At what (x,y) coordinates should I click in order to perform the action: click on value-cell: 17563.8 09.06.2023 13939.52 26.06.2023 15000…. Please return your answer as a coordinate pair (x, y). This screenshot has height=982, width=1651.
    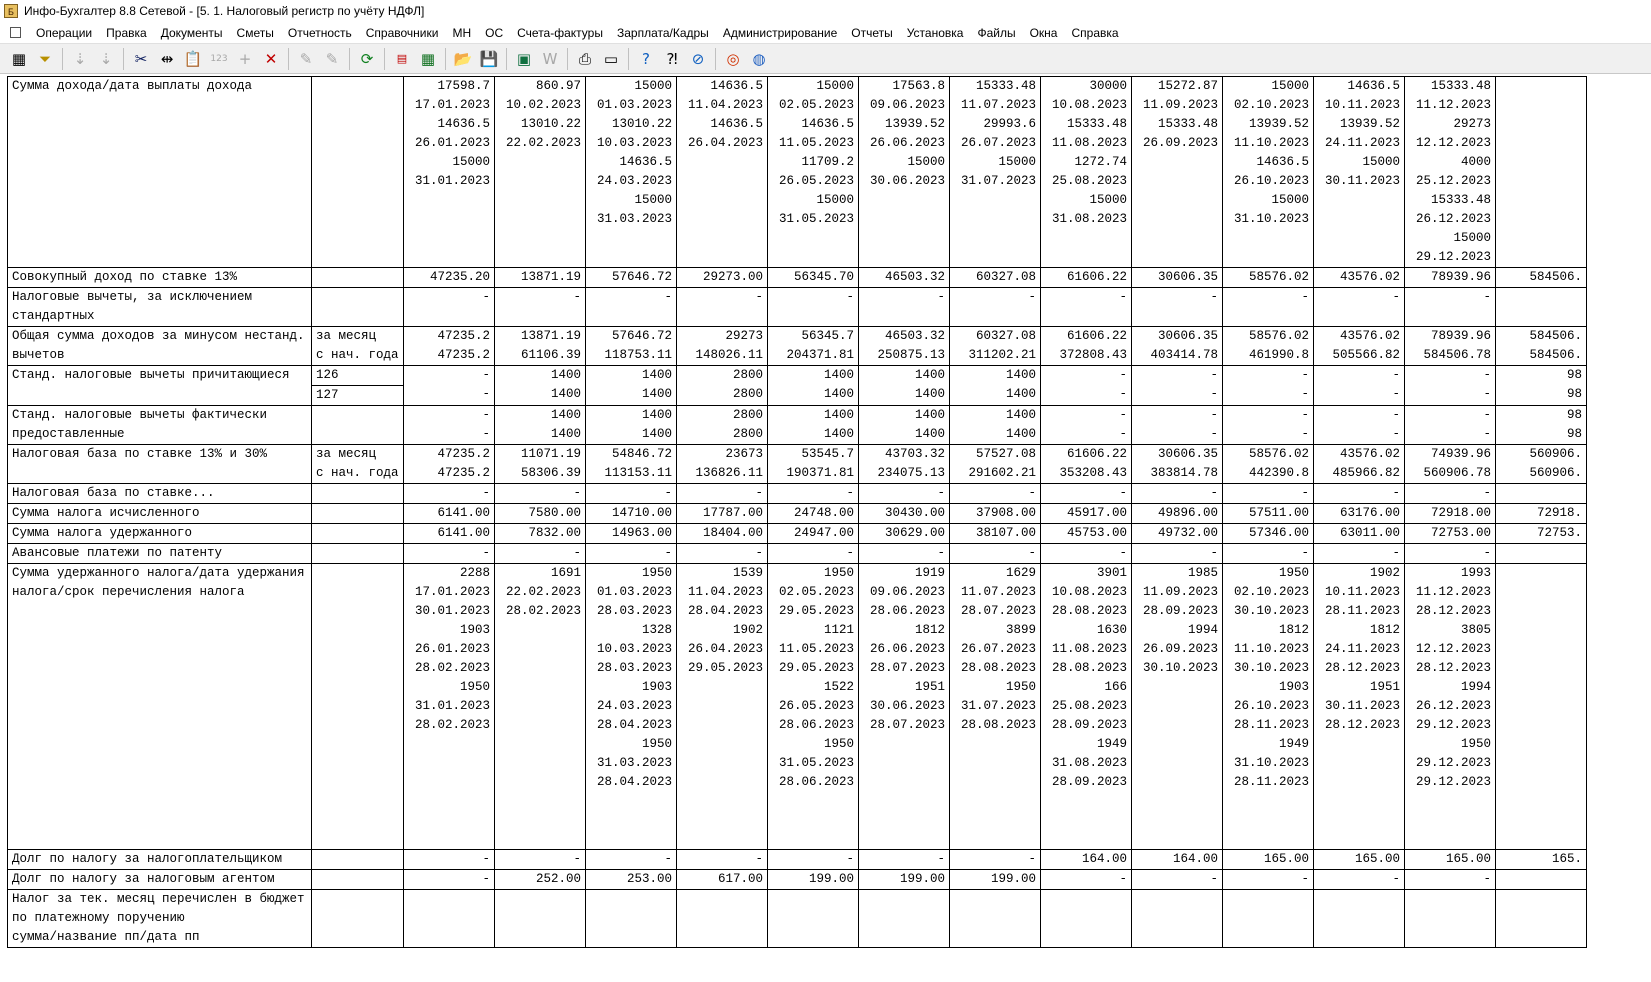
    Looking at the image, I should click on (904, 172).